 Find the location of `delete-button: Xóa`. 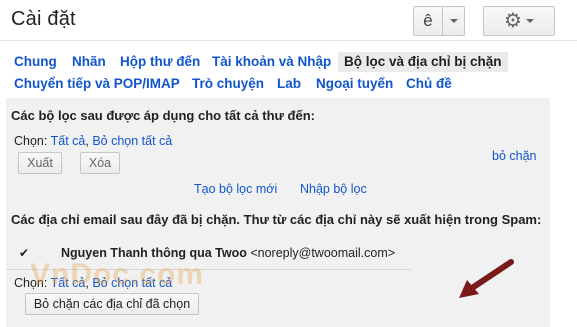

delete-button: Xóa is located at coordinates (100, 163).